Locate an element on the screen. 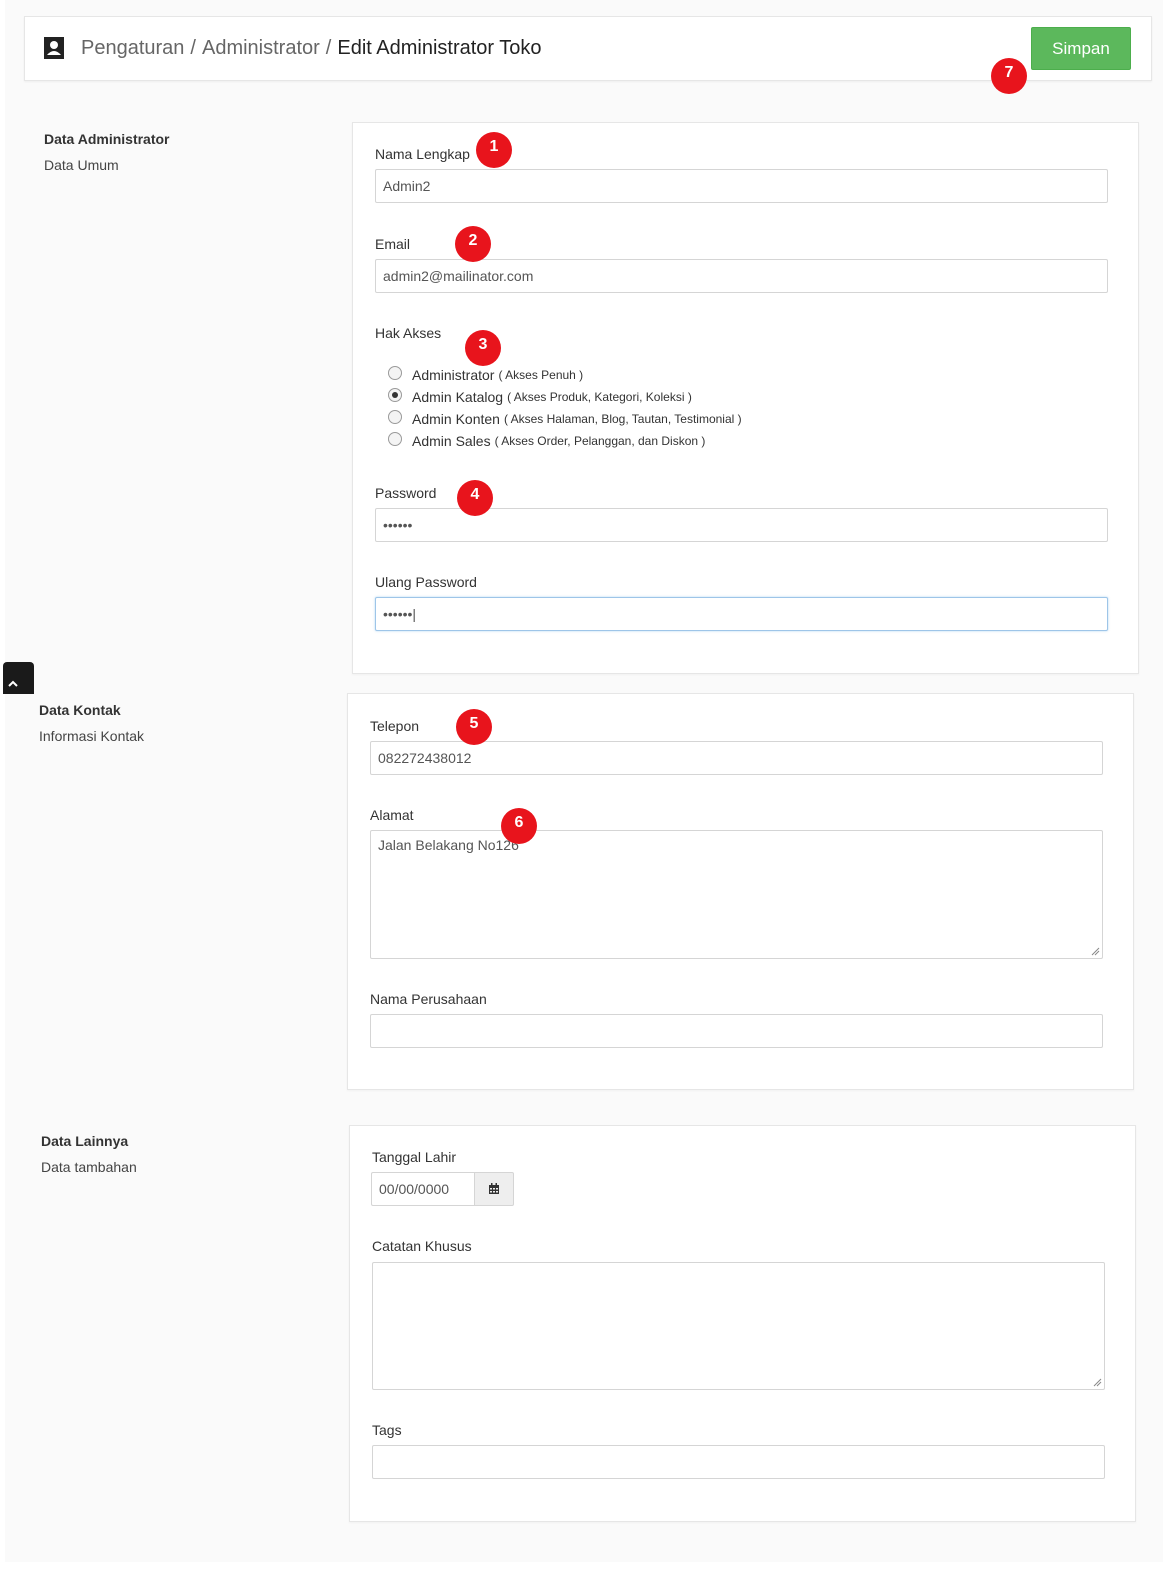 Image resolution: width=1170 pixels, height=1578 pixels. tags-input is located at coordinates (738, 1462).